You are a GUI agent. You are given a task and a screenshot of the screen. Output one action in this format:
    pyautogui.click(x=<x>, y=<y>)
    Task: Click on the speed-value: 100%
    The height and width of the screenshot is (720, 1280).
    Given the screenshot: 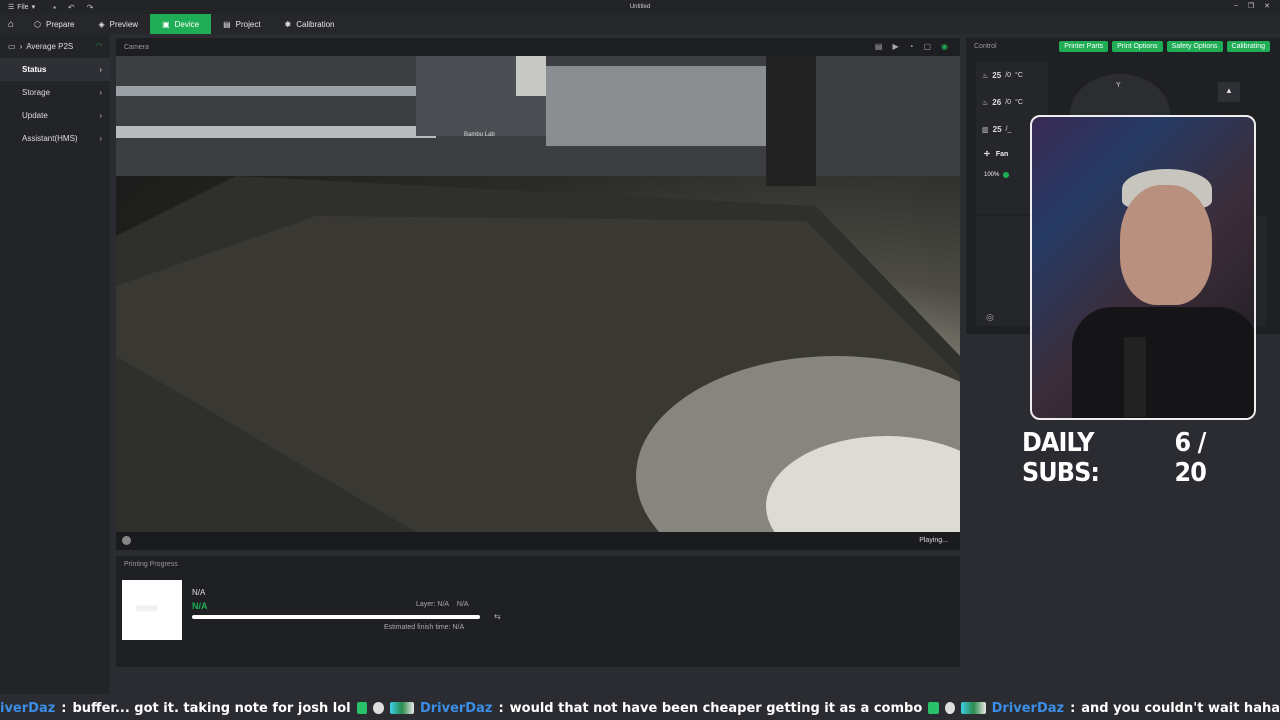 What is the action you would take?
    pyautogui.click(x=992, y=175)
    